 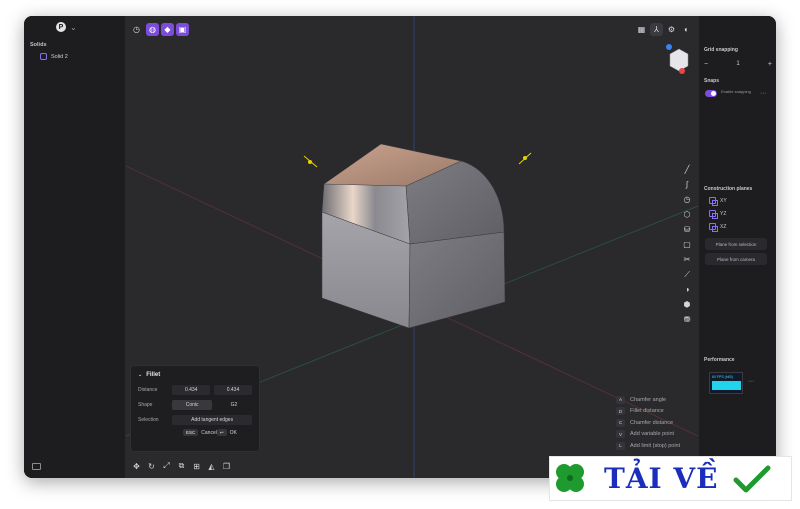 I want to click on shape-conic-option: Conic, so click(x=192, y=404).